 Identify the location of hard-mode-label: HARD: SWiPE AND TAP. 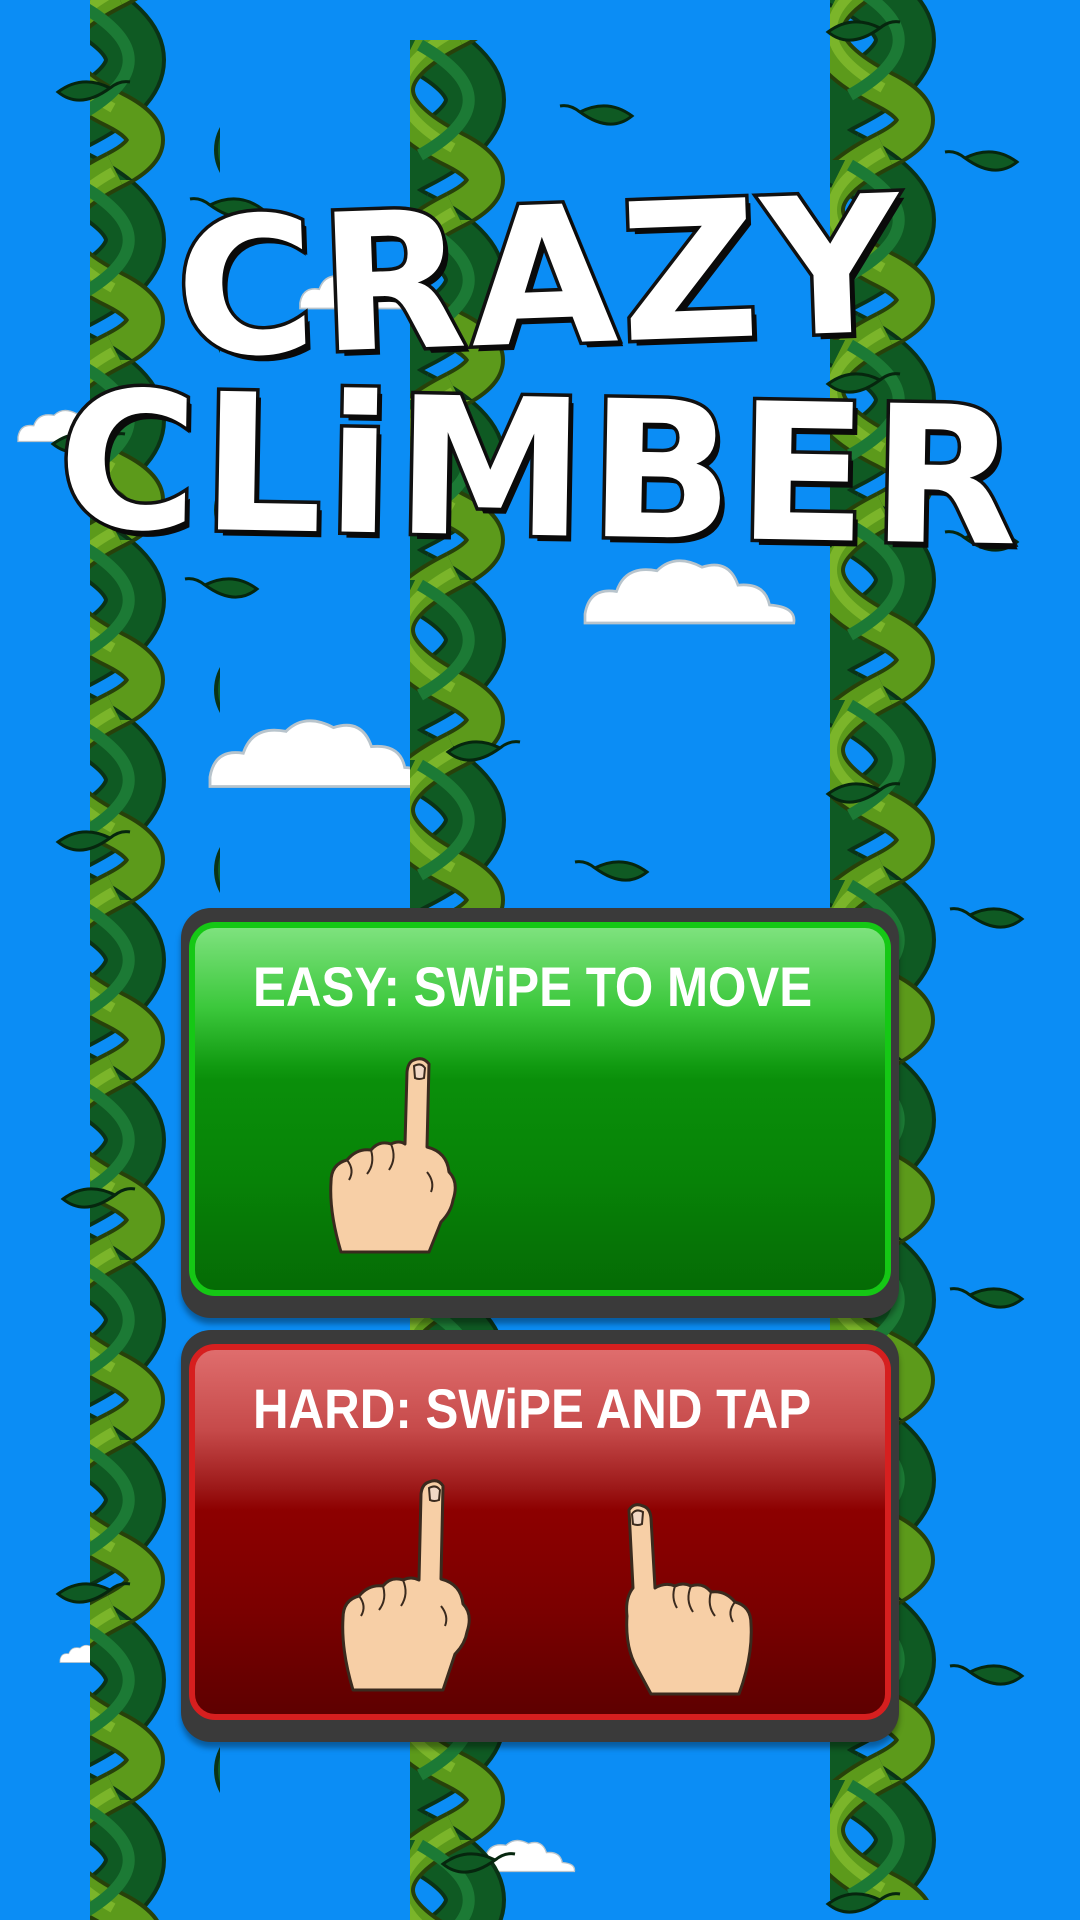
(532, 1408).